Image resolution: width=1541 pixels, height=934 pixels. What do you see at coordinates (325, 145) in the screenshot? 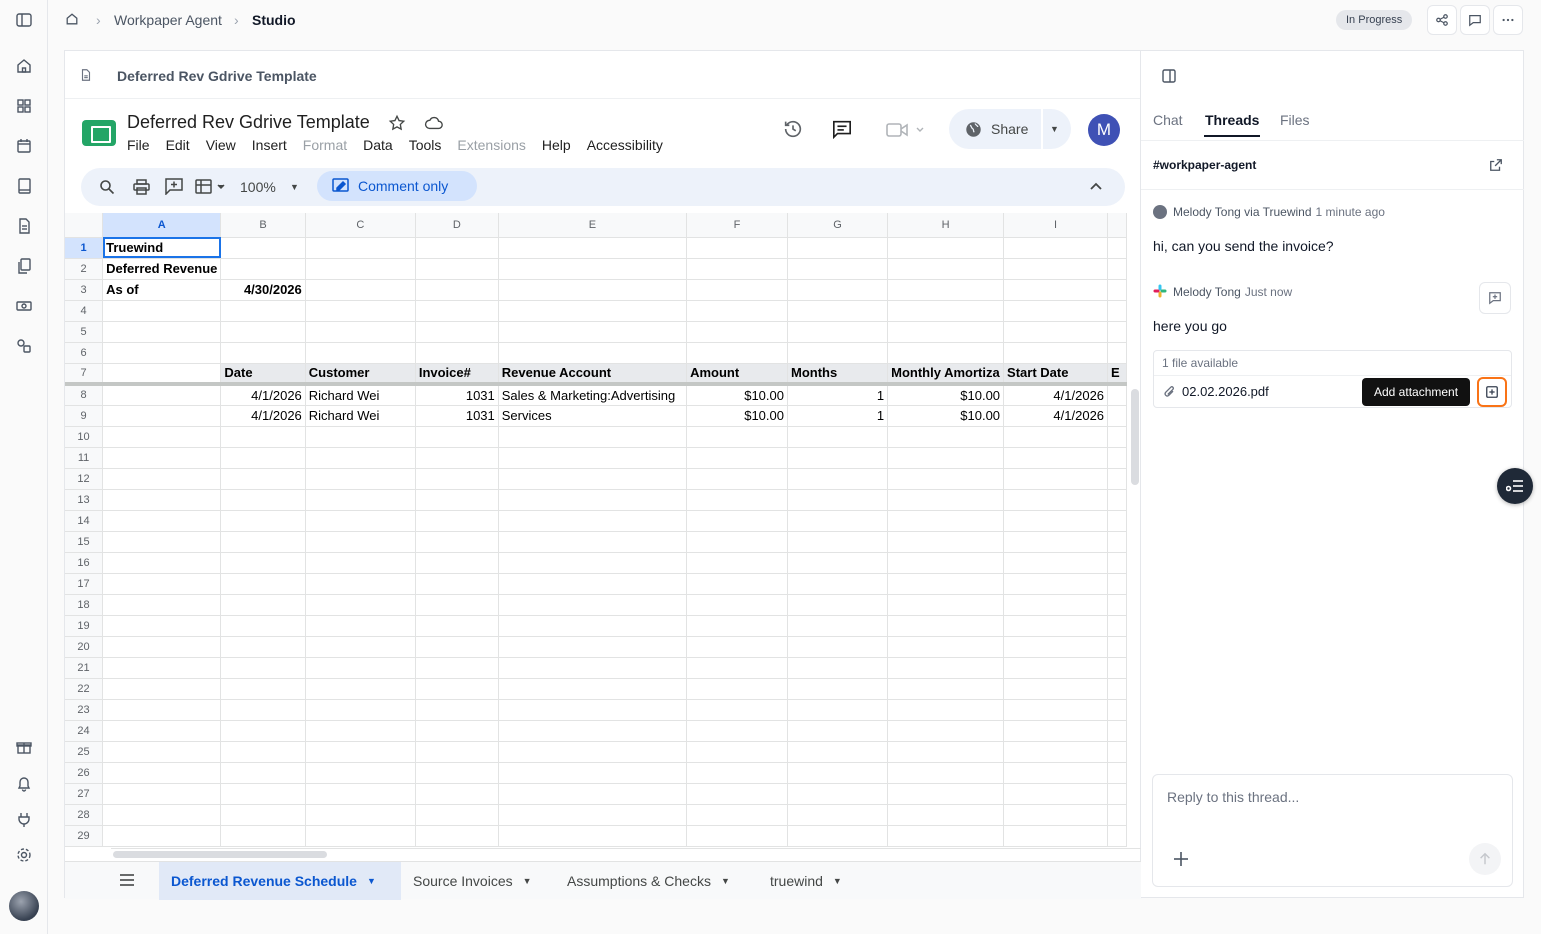
I see `menu-format: Format` at bounding box center [325, 145].